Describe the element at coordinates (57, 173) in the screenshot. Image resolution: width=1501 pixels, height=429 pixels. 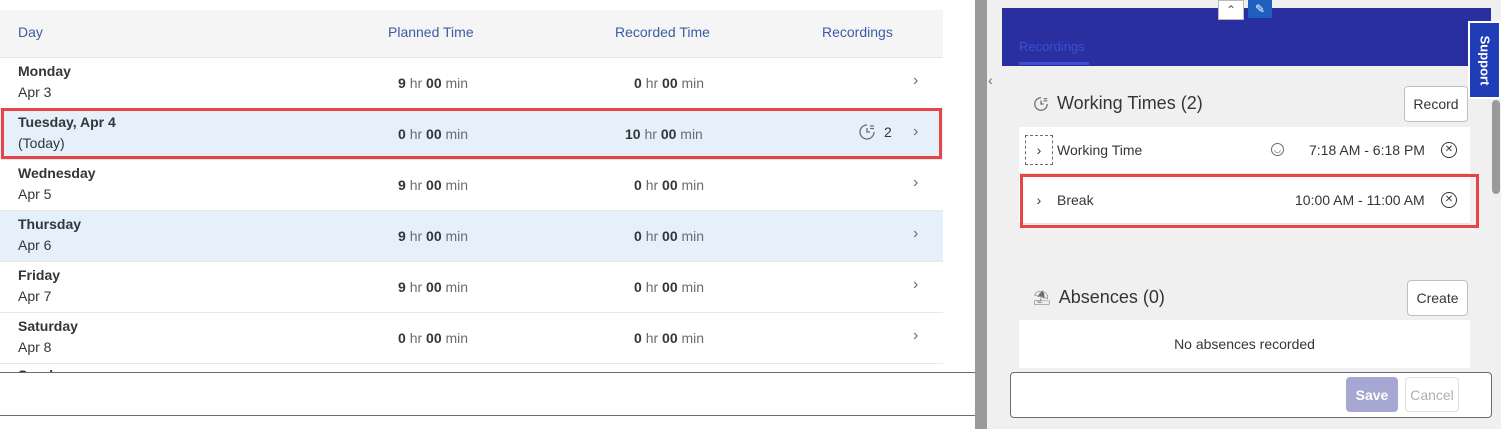
I see `day-name: Wednesday` at that location.